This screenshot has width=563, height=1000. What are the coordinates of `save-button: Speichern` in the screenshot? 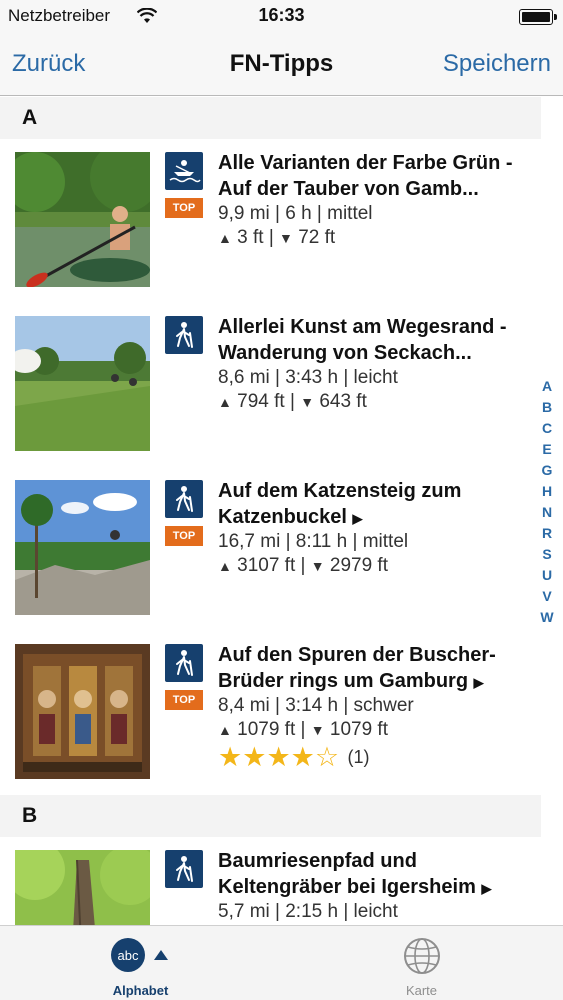 It's located at (497, 64).